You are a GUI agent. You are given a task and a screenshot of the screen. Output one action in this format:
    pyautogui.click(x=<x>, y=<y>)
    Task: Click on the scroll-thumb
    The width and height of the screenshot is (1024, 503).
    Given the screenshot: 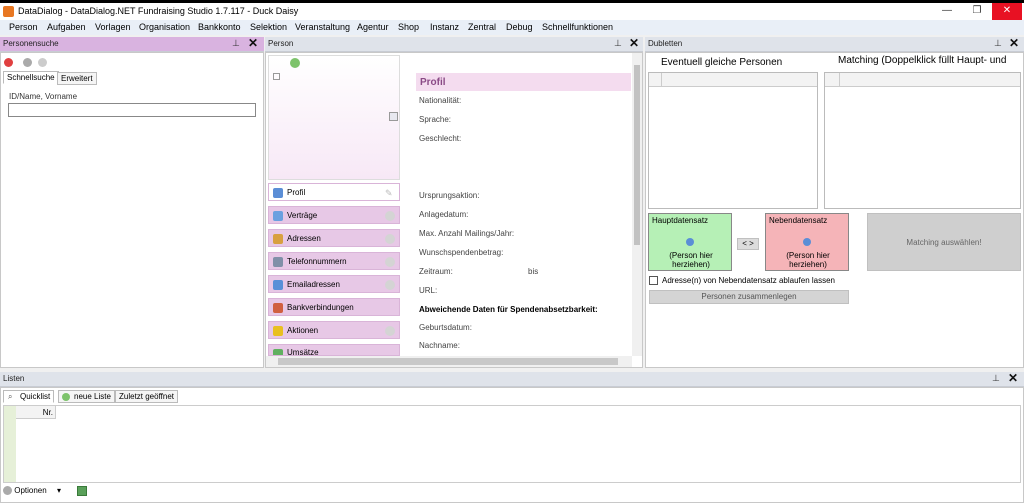 What is the action you would take?
    pyautogui.click(x=637, y=155)
    